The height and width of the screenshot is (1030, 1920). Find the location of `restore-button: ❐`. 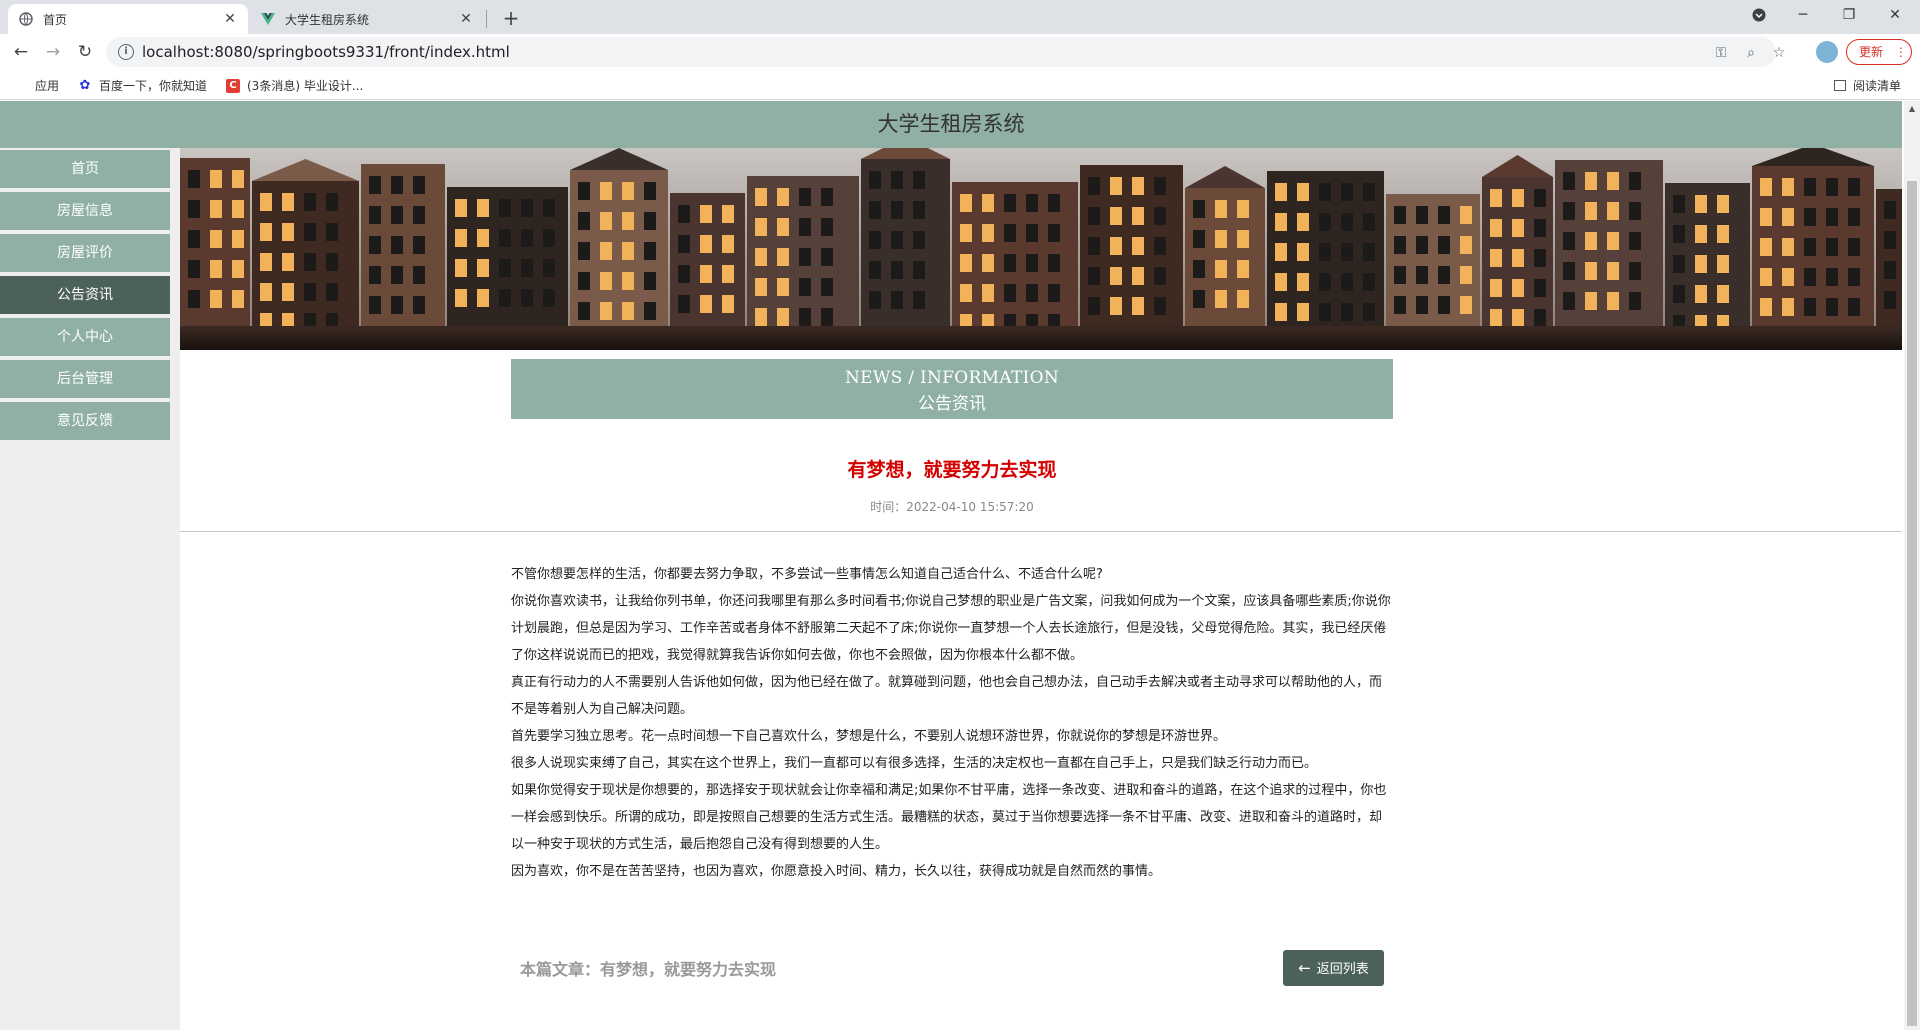

restore-button: ❐ is located at coordinates (1849, 15).